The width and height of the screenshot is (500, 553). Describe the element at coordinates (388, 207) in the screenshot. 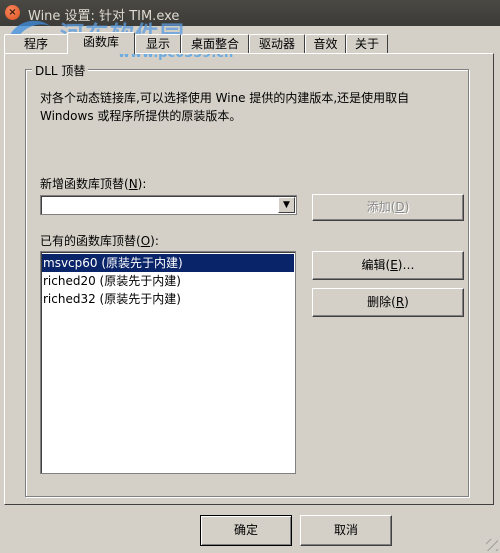

I see `add-button: 添加(D)` at that location.